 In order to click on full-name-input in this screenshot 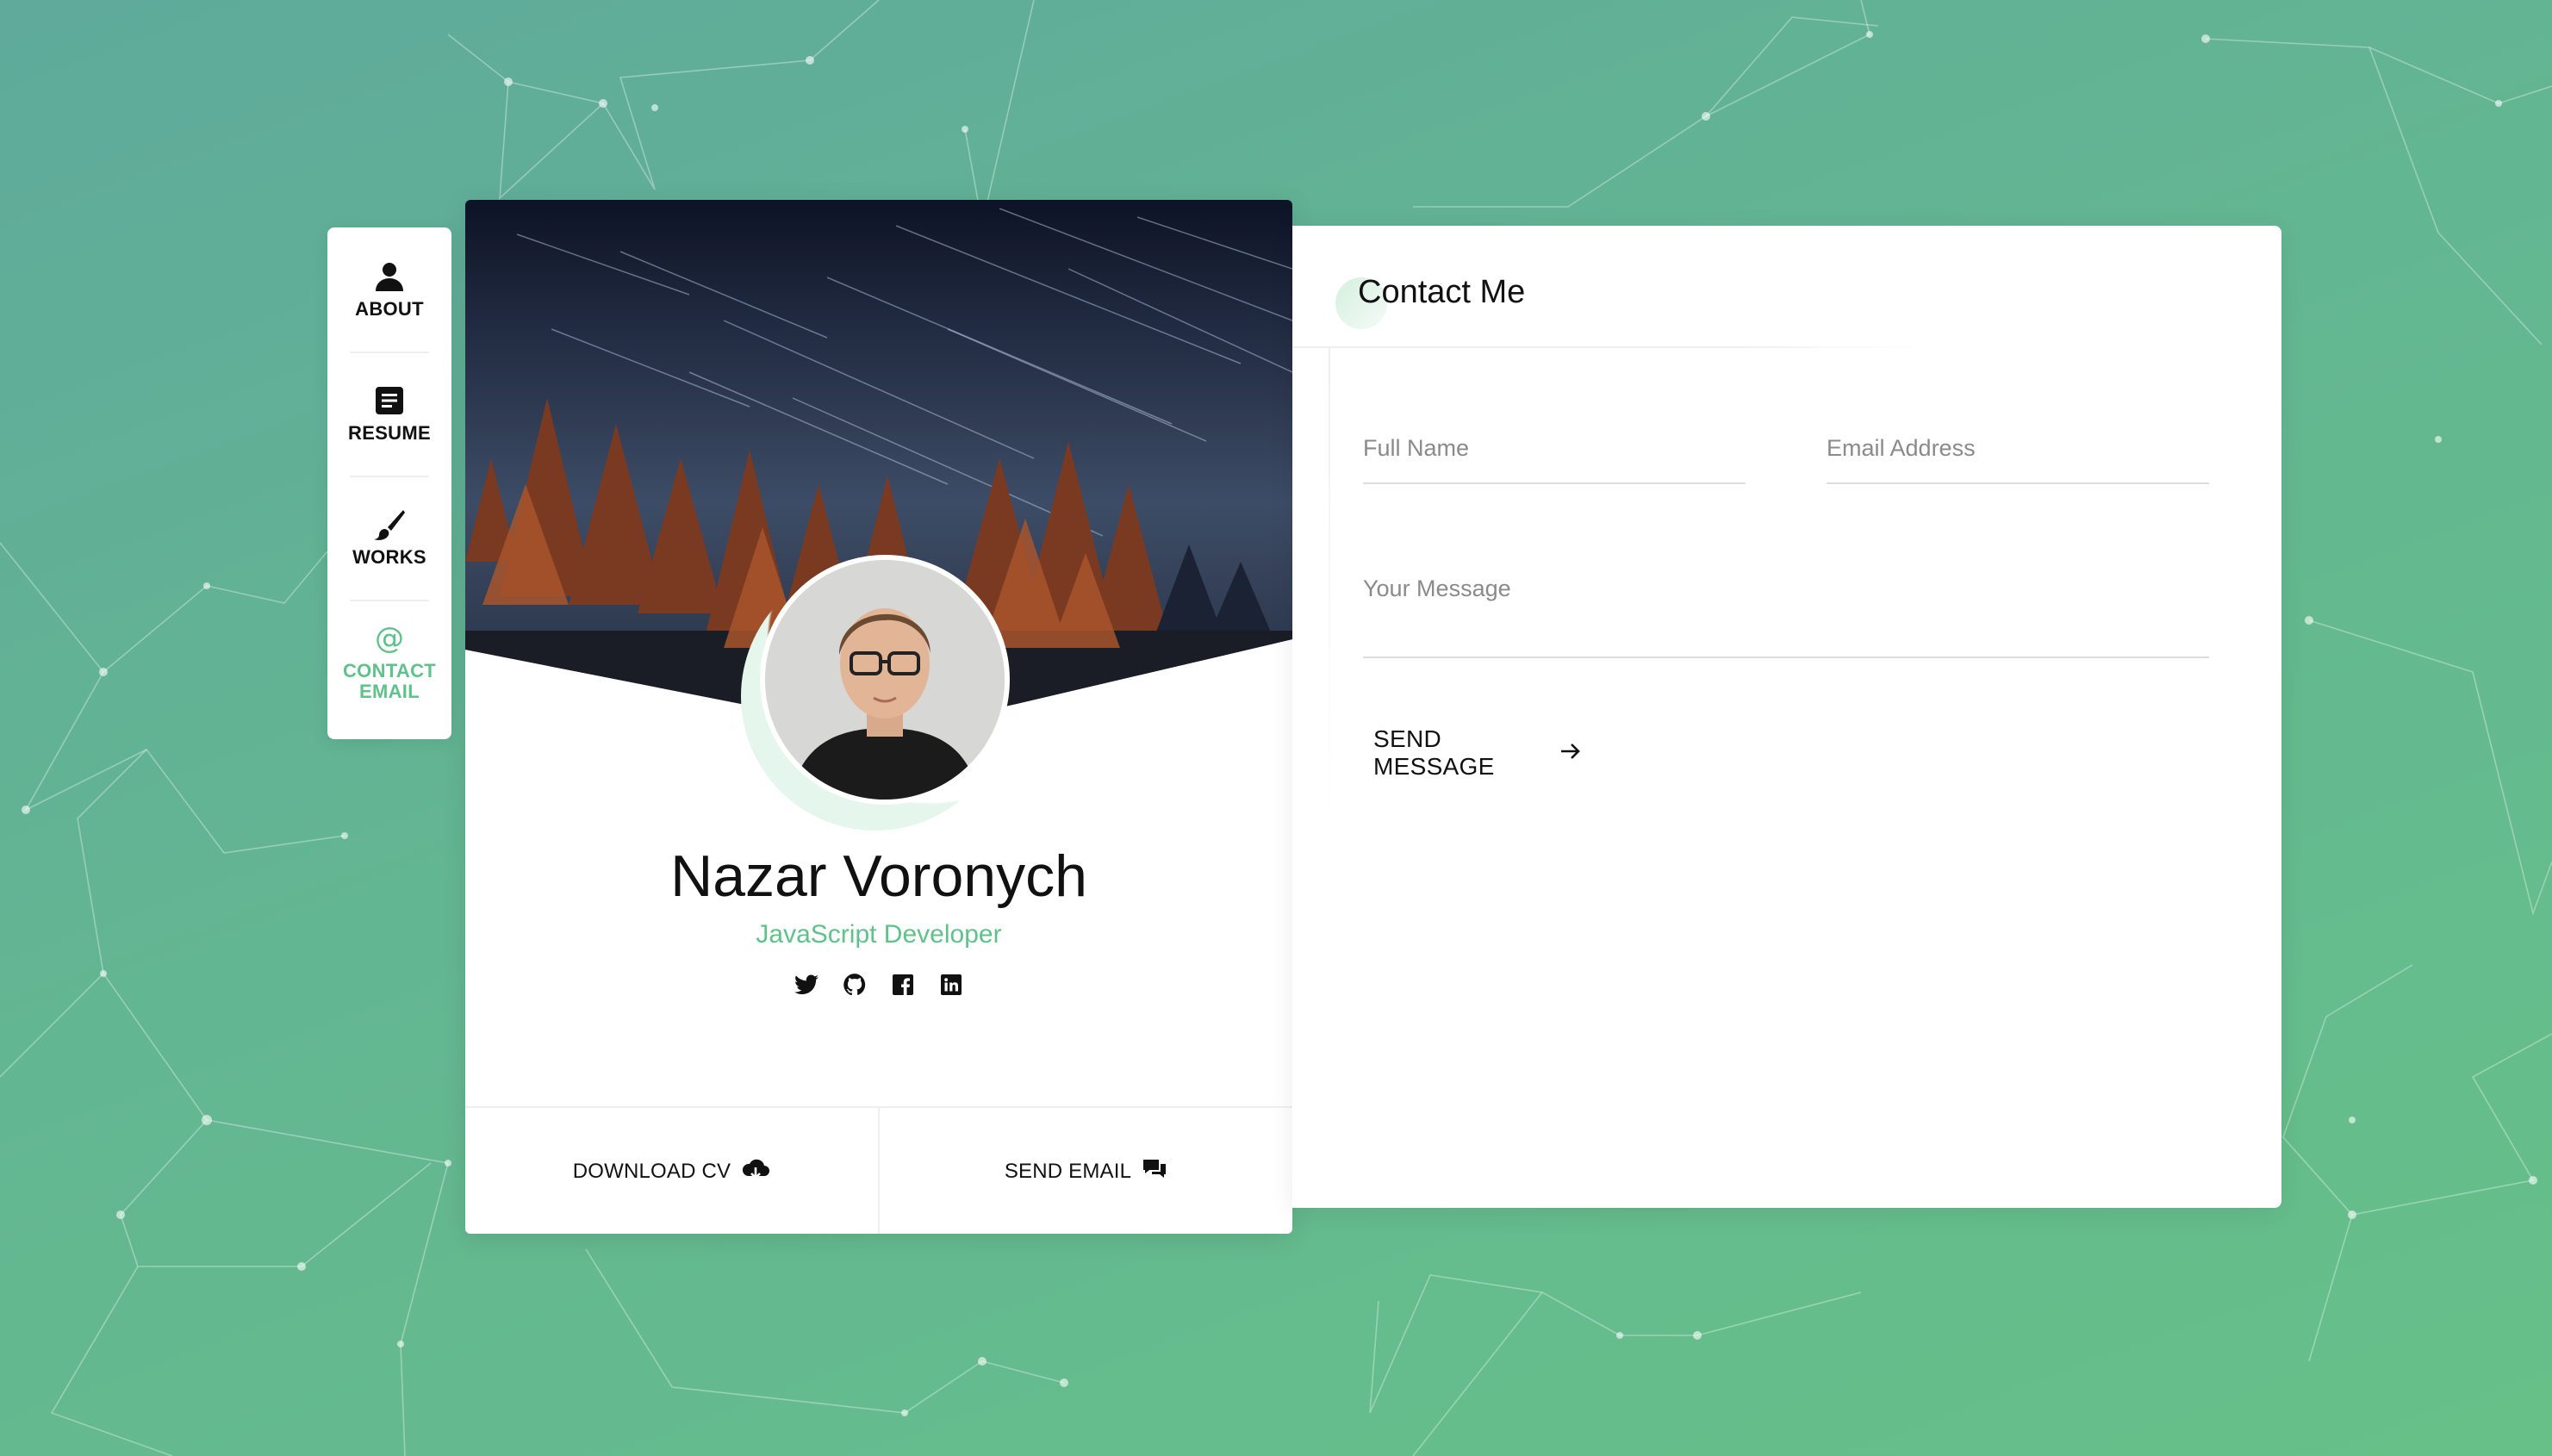, I will do `click(1555, 448)`.